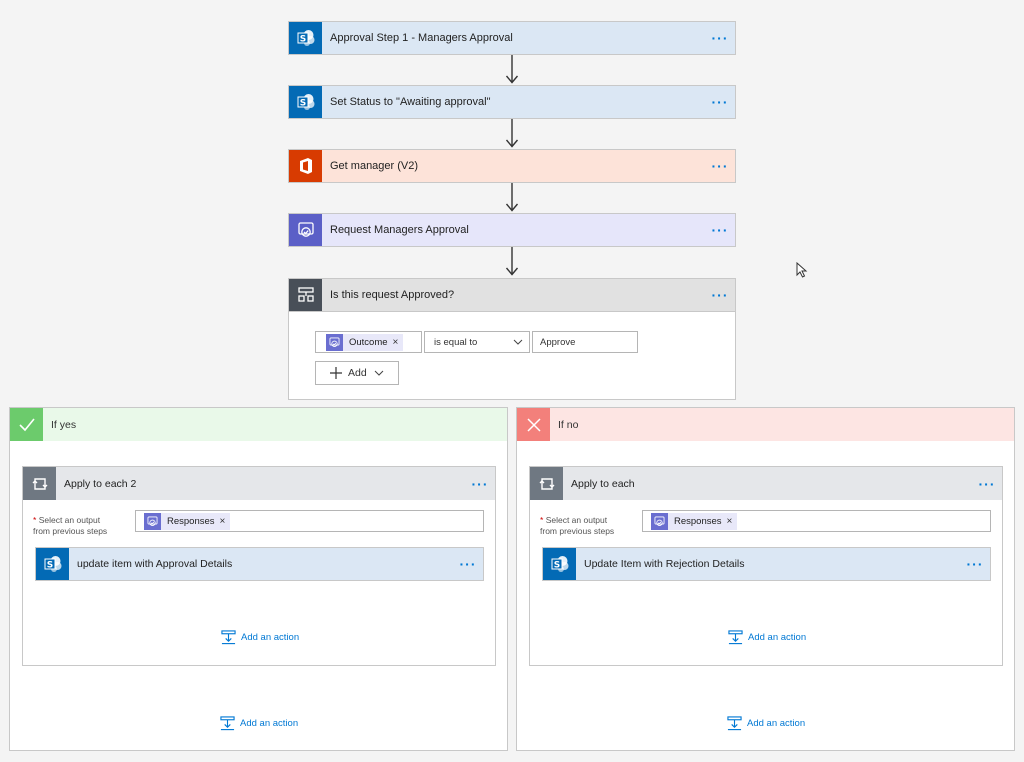 This screenshot has height=762, width=1024. What do you see at coordinates (585, 342) in the screenshot?
I see `condition-value-input: Approve` at bounding box center [585, 342].